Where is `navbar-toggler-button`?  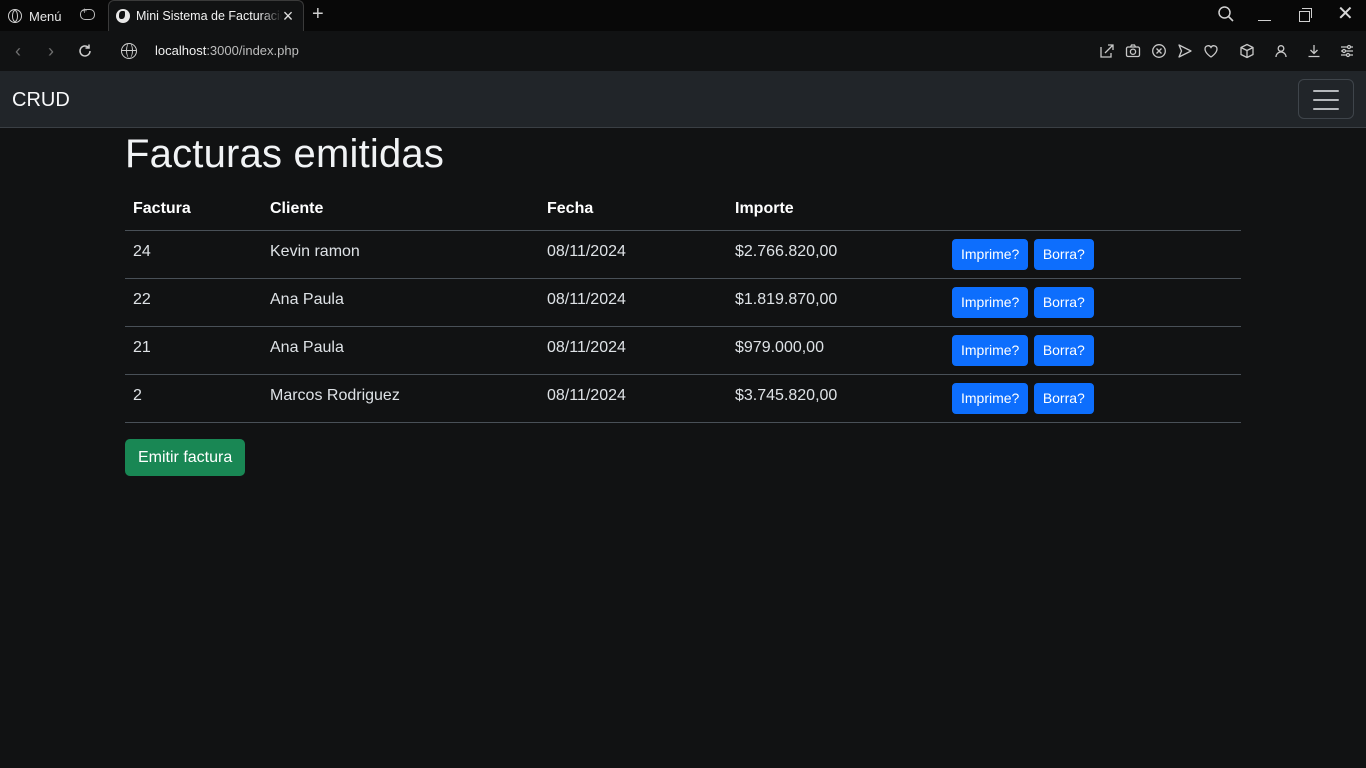 navbar-toggler-button is located at coordinates (1326, 99).